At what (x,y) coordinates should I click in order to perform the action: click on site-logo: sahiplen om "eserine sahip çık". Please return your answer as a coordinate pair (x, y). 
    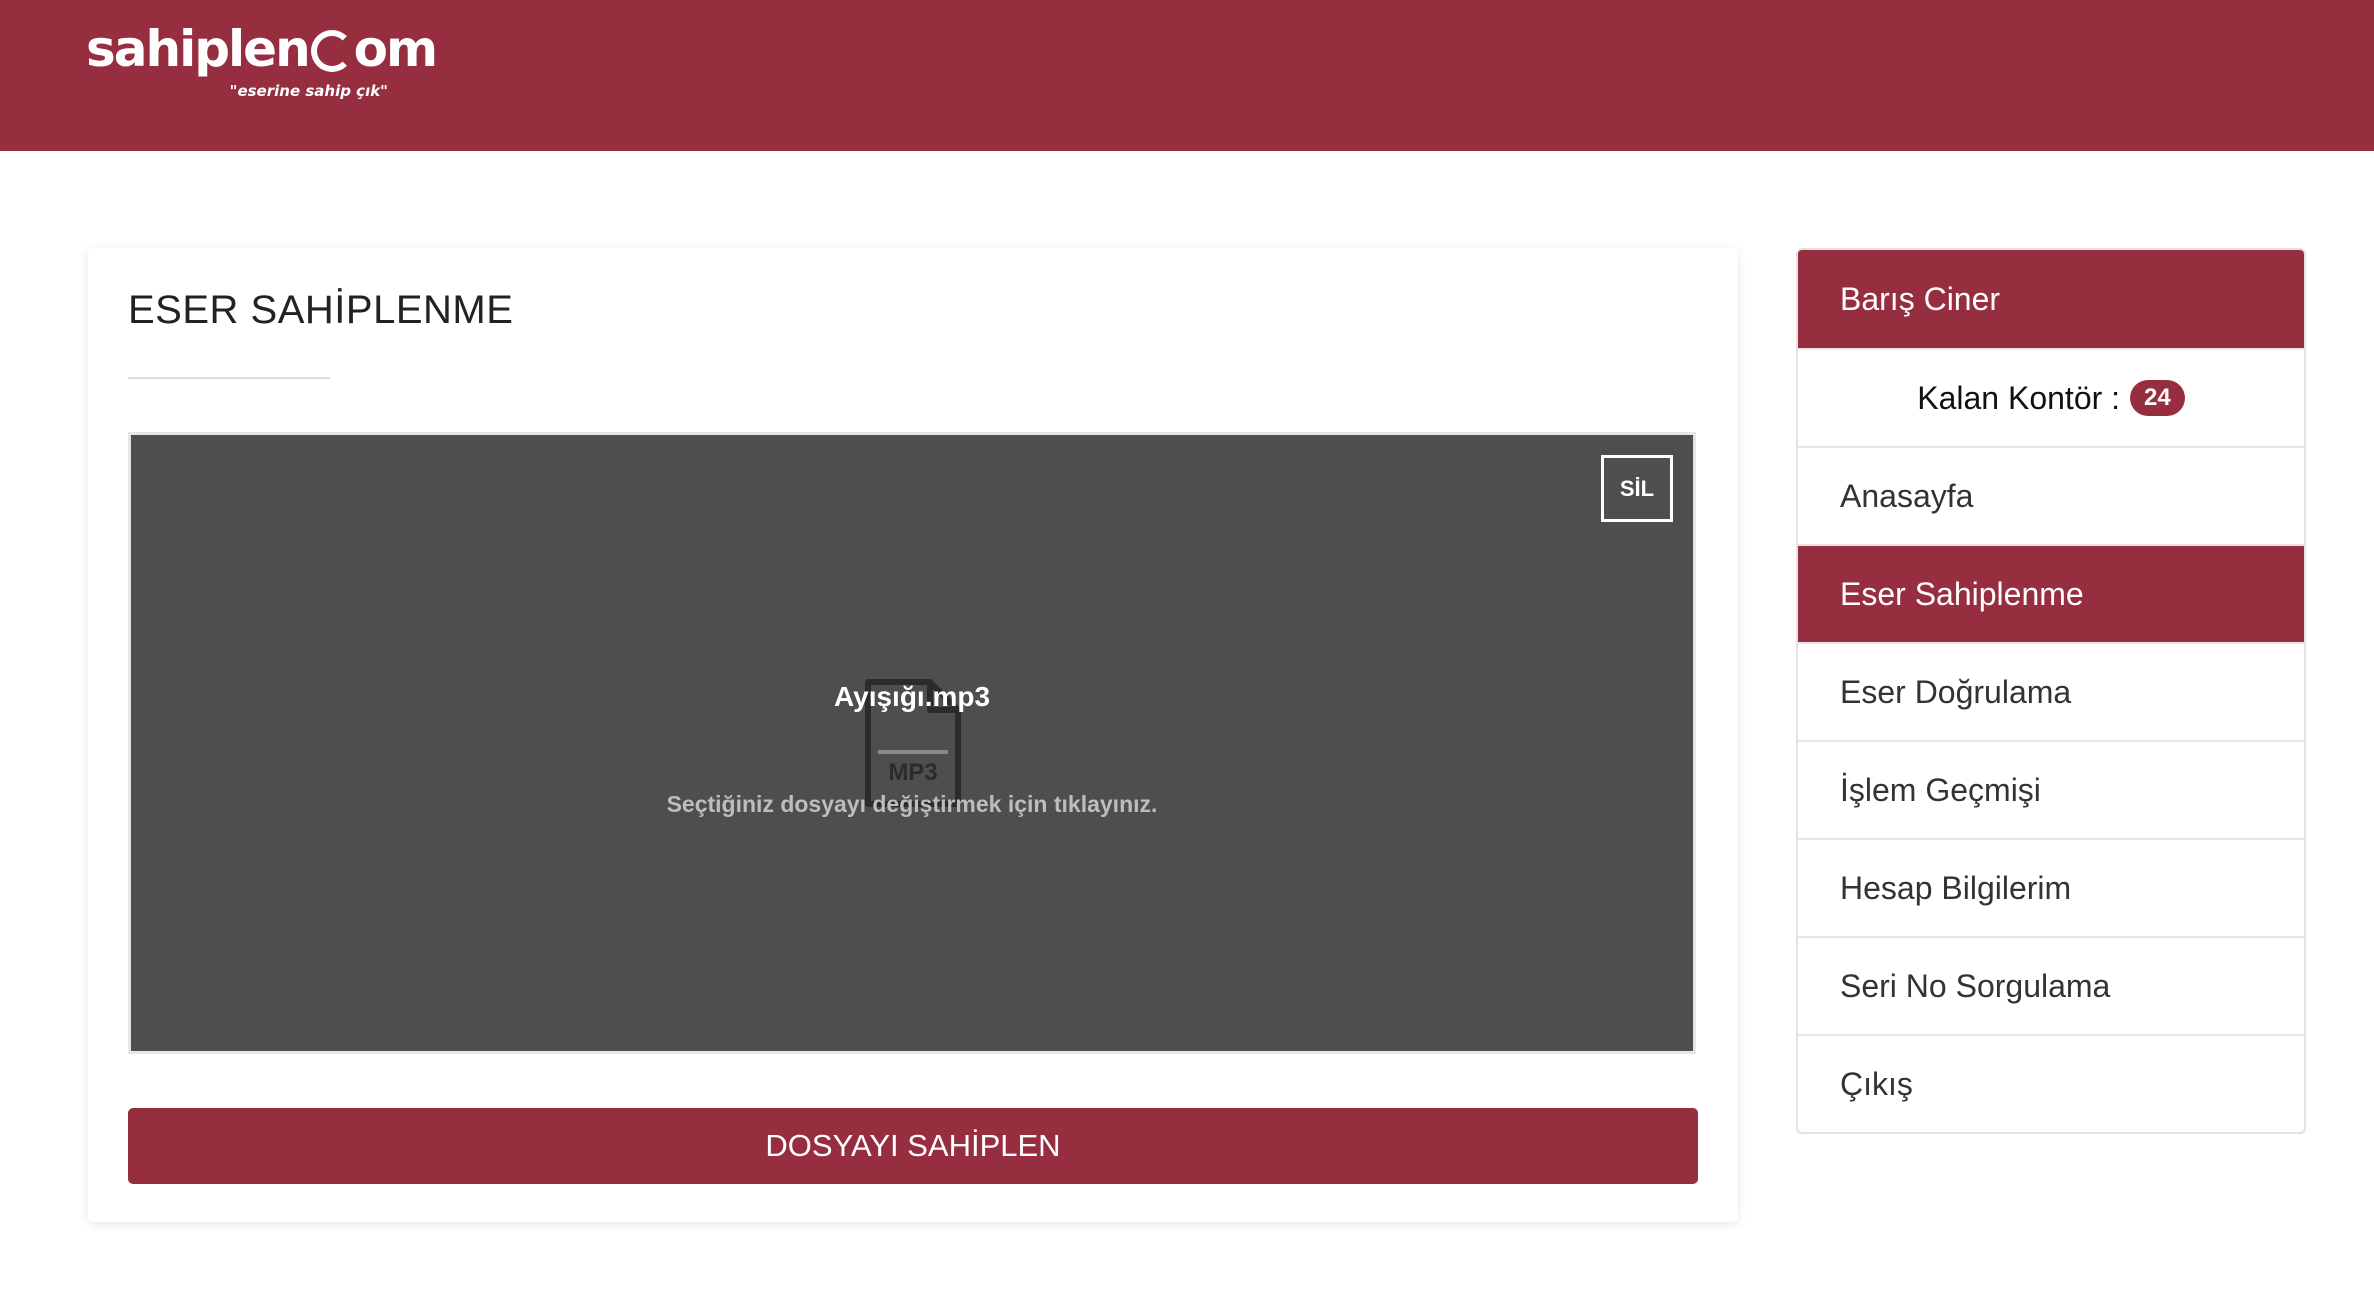
    Looking at the image, I should click on (262, 63).